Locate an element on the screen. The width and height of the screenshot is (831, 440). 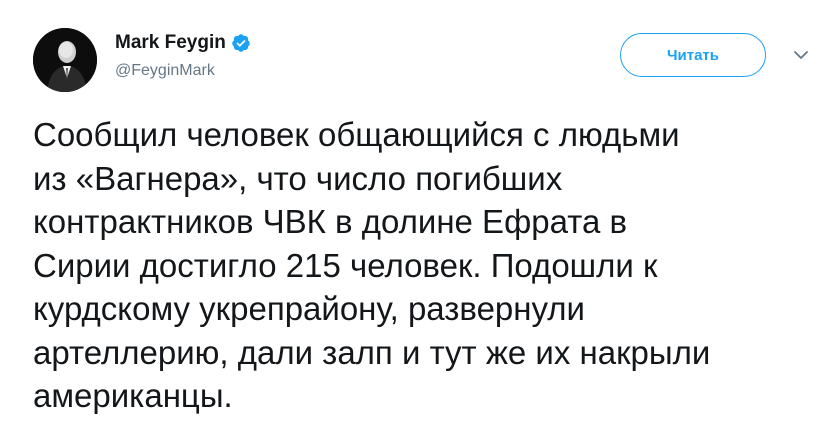
avatar is located at coordinates (65, 60).